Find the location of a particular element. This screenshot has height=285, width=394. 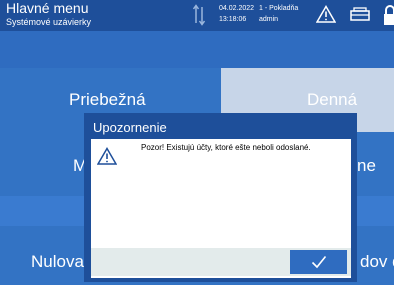

dialog-title: Upozornenie is located at coordinates (130, 127).